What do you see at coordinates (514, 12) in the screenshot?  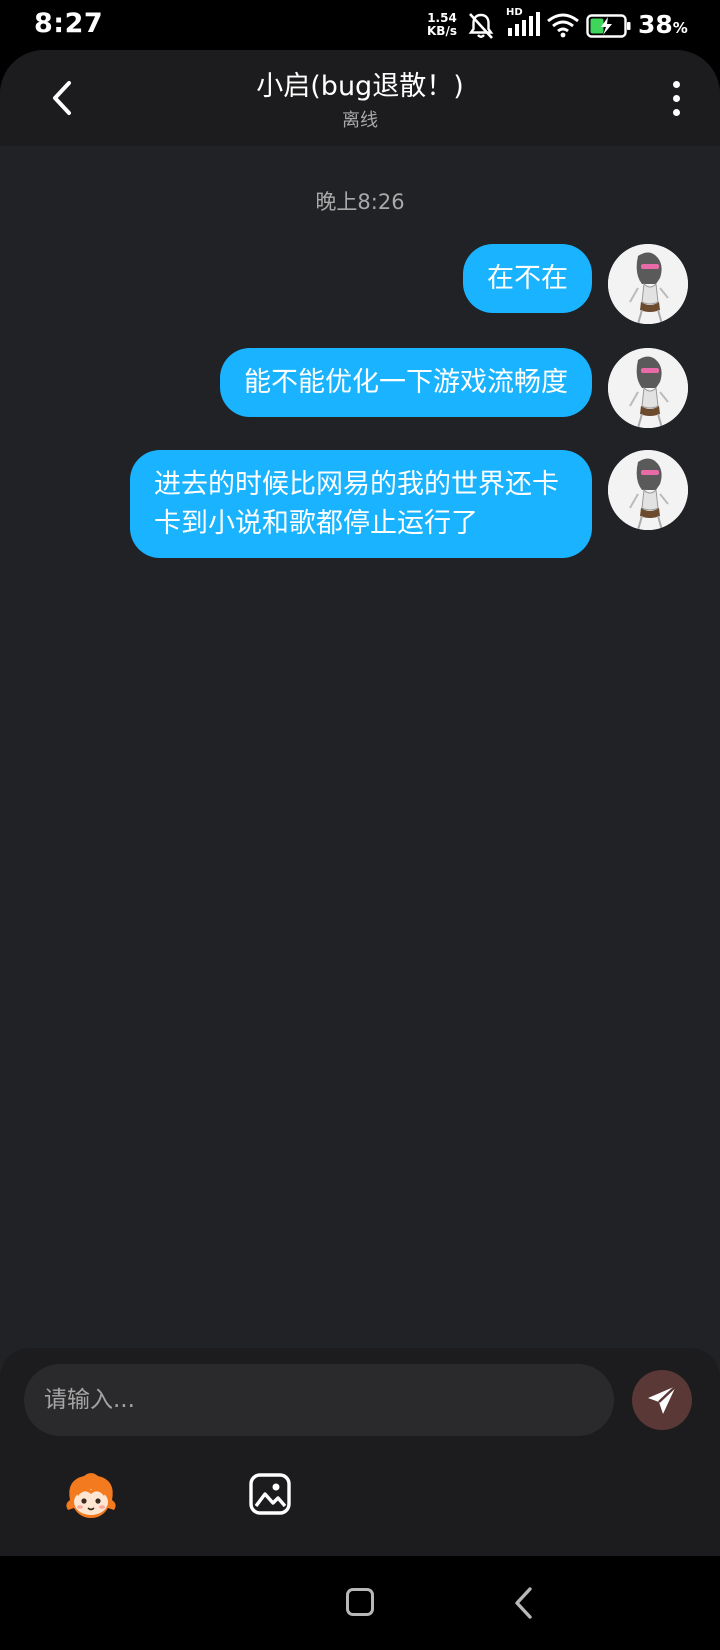 I see `signal-hd-label: HD` at bounding box center [514, 12].